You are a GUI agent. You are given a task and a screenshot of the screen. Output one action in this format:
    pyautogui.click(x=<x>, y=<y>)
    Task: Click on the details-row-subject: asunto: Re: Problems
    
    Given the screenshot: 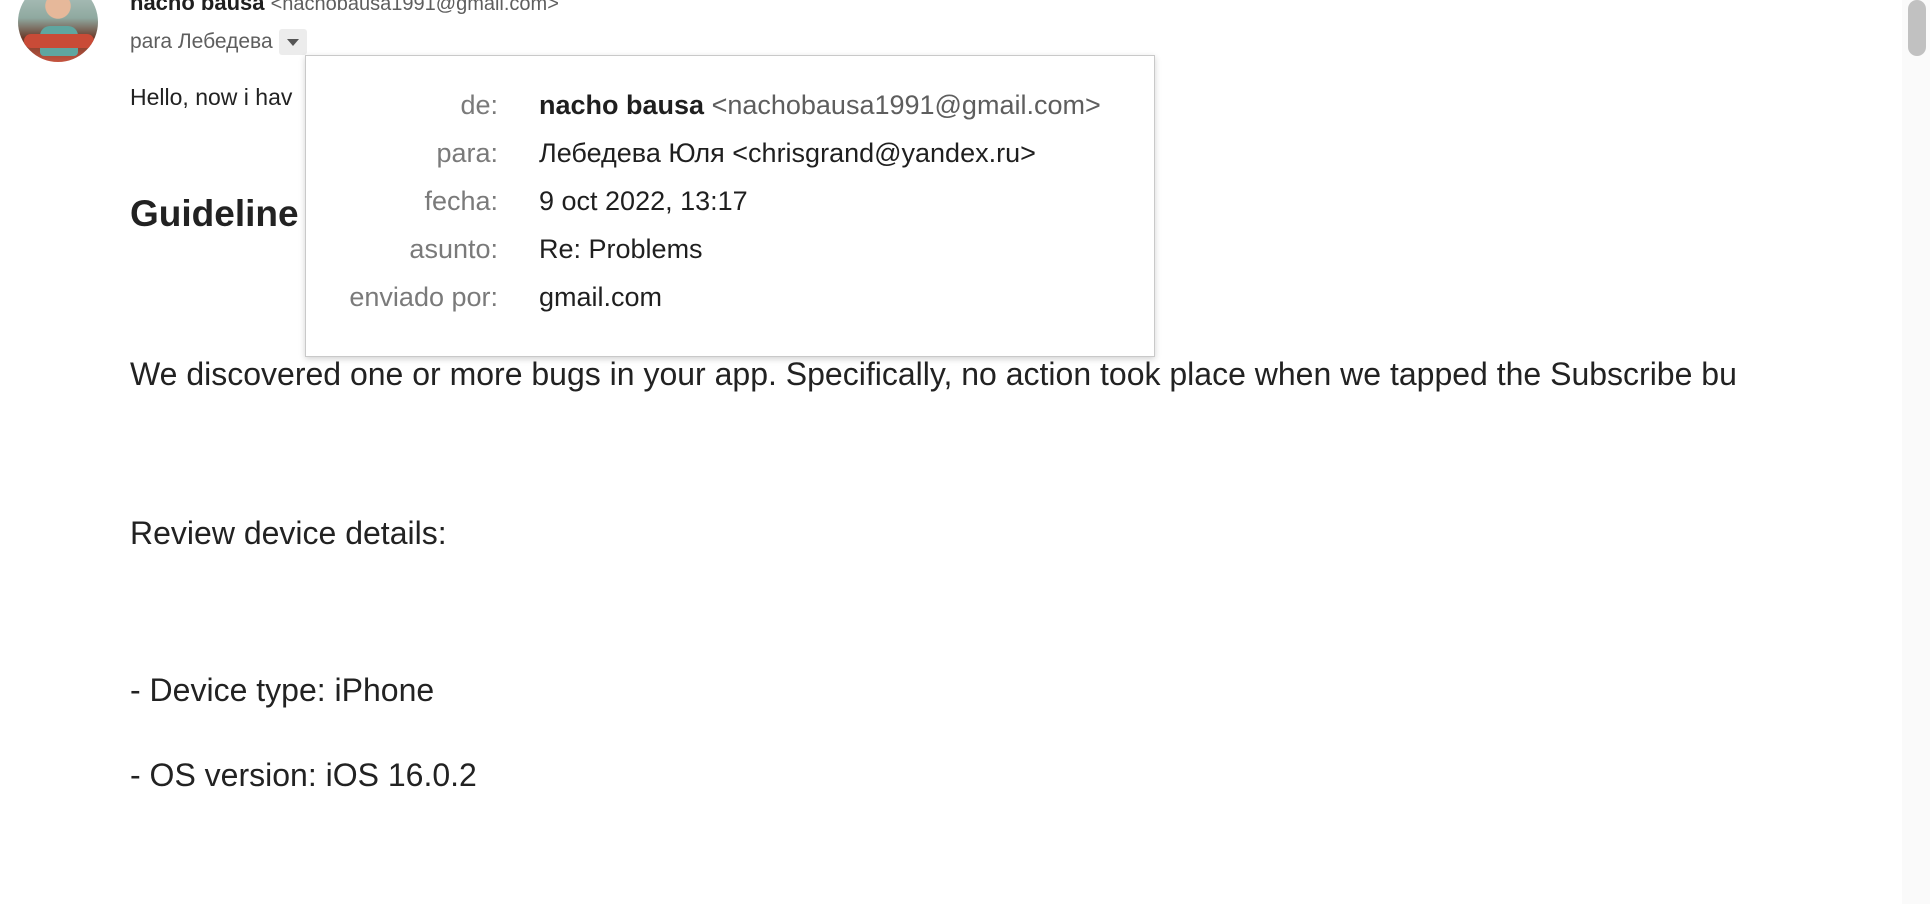 What is the action you would take?
    pyautogui.click(x=730, y=254)
    